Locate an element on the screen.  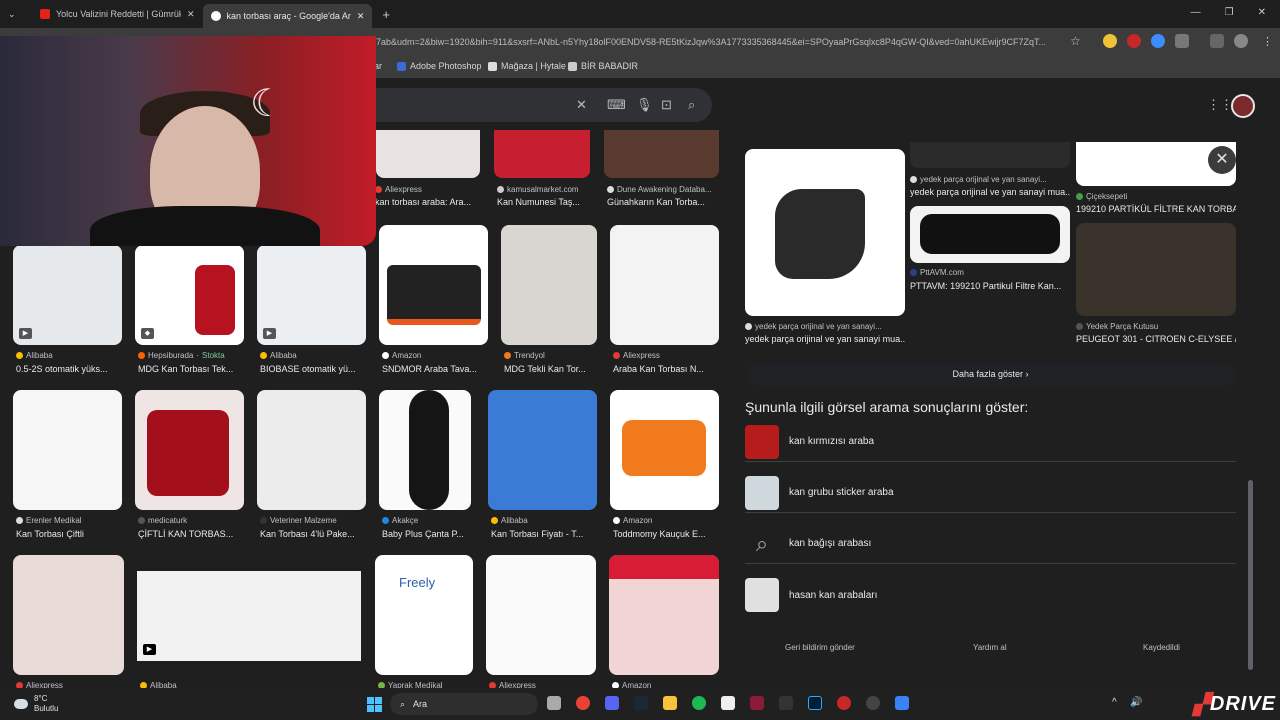
new-tab-icon: + is located at coordinates (386, 14).